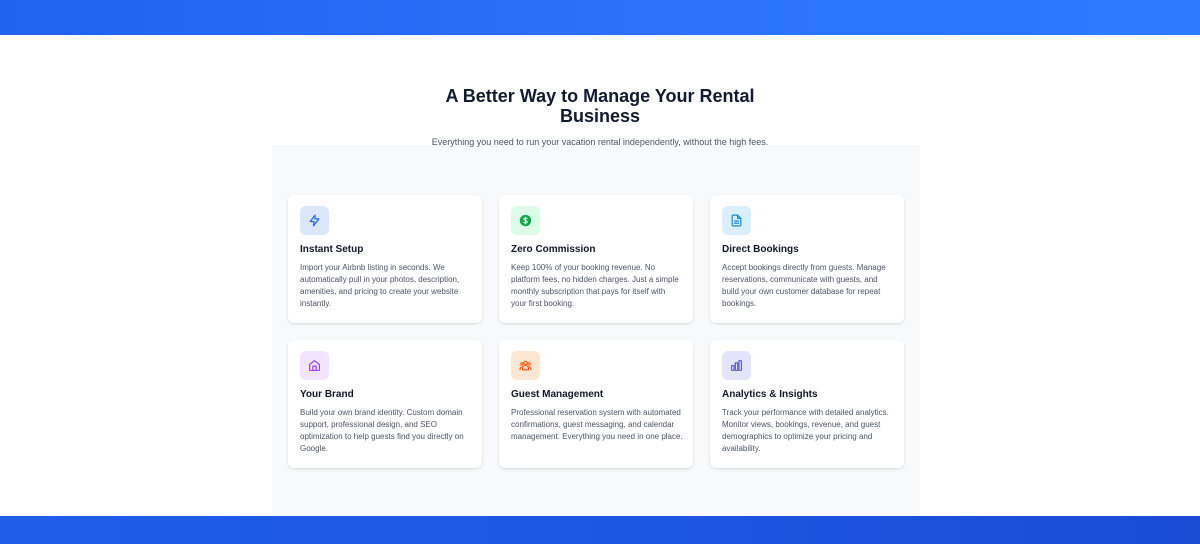 The image size is (1200, 544). What do you see at coordinates (553, 249) in the screenshot?
I see `feature-title: Zero Commission` at bounding box center [553, 249].